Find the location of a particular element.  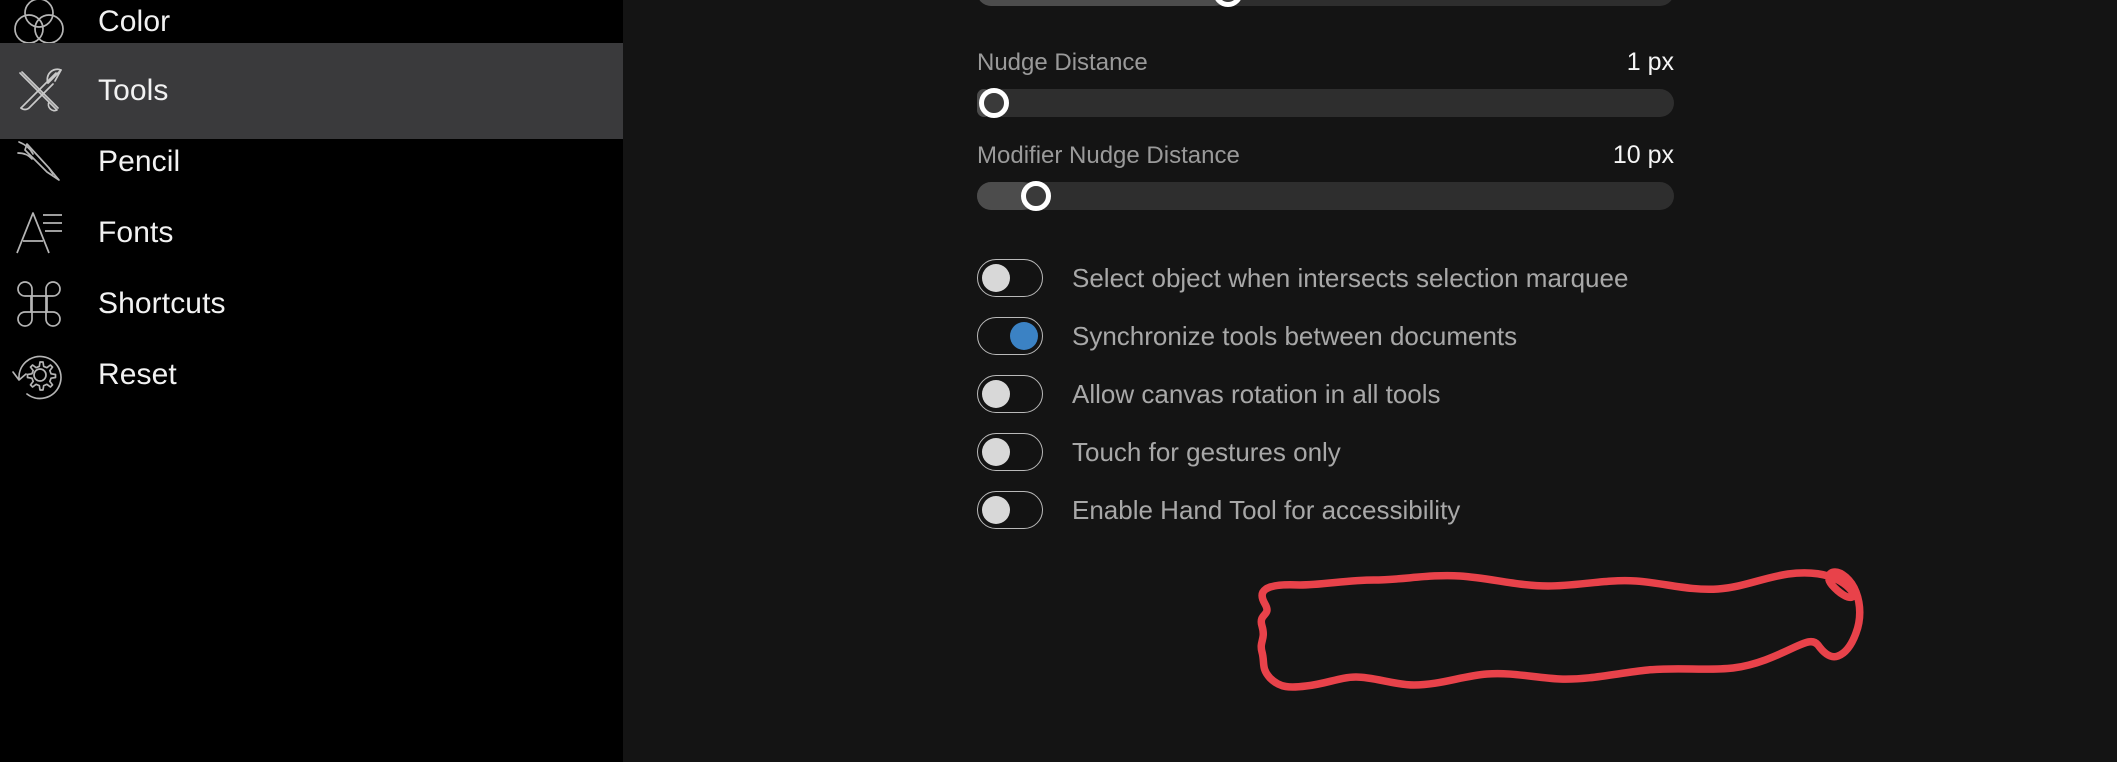

toggle-row-touch-for-gestures-only: Touch for gestures only is located at coordinates (1159, 452).